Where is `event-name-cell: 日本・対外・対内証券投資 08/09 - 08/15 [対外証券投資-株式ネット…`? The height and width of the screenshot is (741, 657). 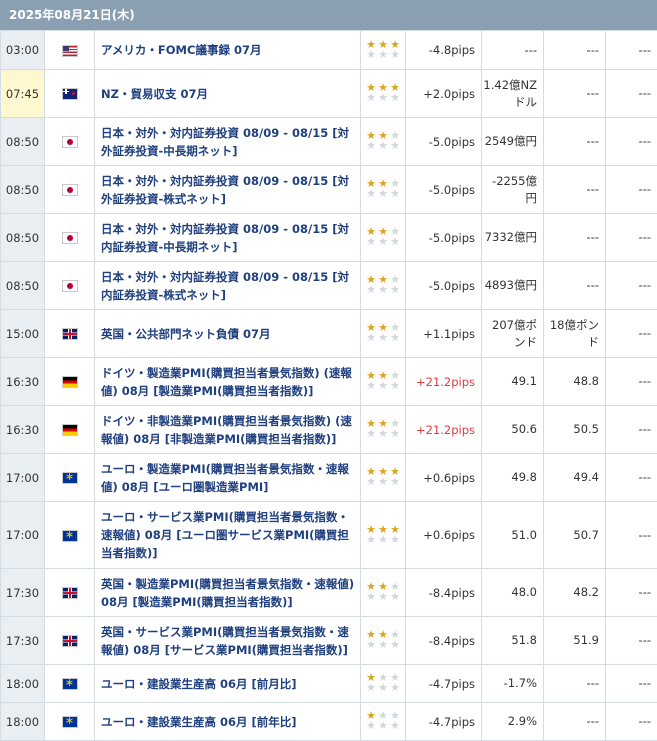 event-name-cell: 日本・対外・対内証券投資 08/09 - 08/15 [対外証券投資-株式ネット… is located at coordinates (228, 190).